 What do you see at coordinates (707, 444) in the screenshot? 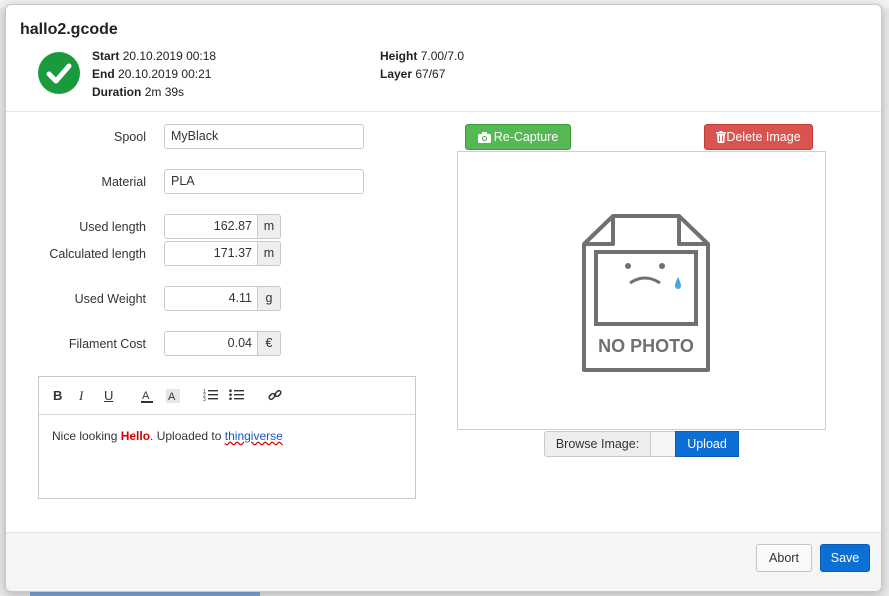
I see `upload-button: Upload` at bounding box center [707, 444].